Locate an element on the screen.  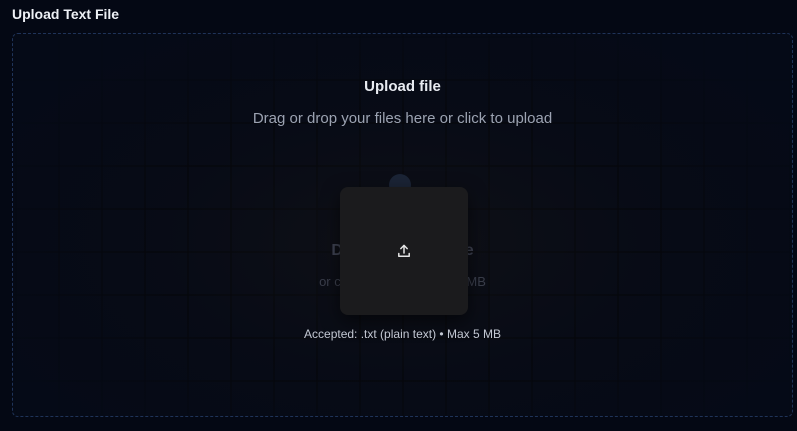
upload-heading: Upload file is located at coordinates (402, 86).